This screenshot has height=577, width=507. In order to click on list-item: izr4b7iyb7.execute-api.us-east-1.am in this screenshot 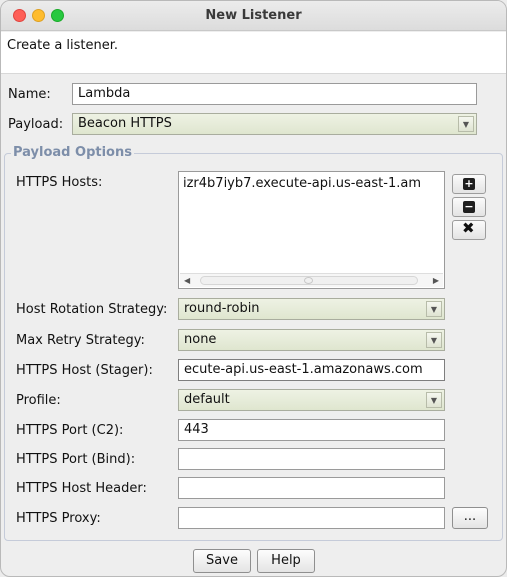, I will do `click(312, 183)`.